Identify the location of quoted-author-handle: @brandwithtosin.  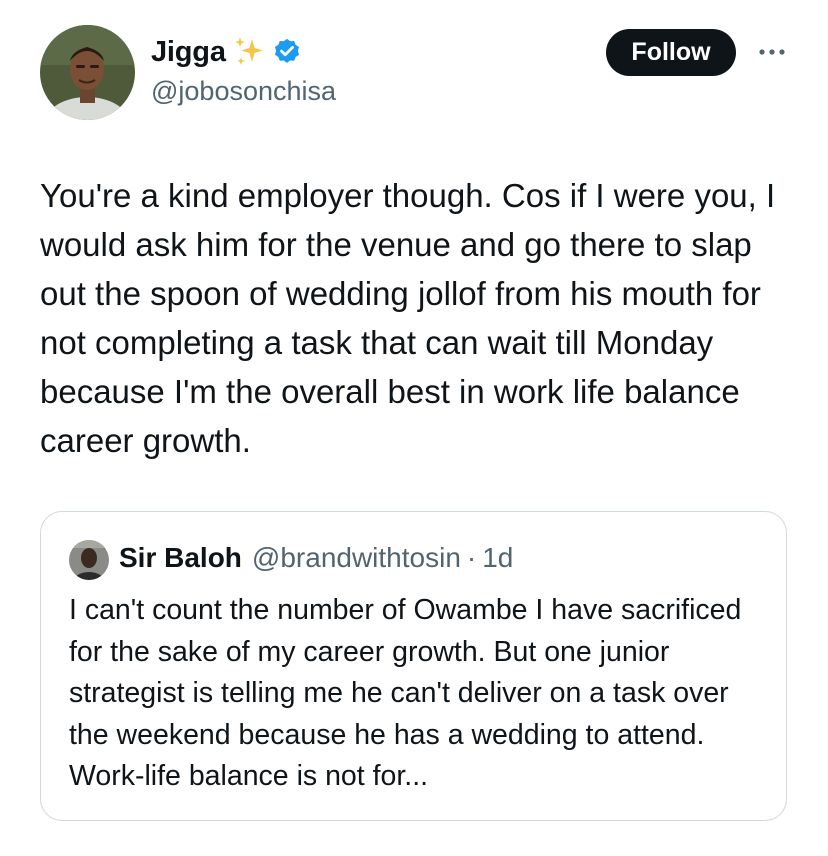
(356, 557).